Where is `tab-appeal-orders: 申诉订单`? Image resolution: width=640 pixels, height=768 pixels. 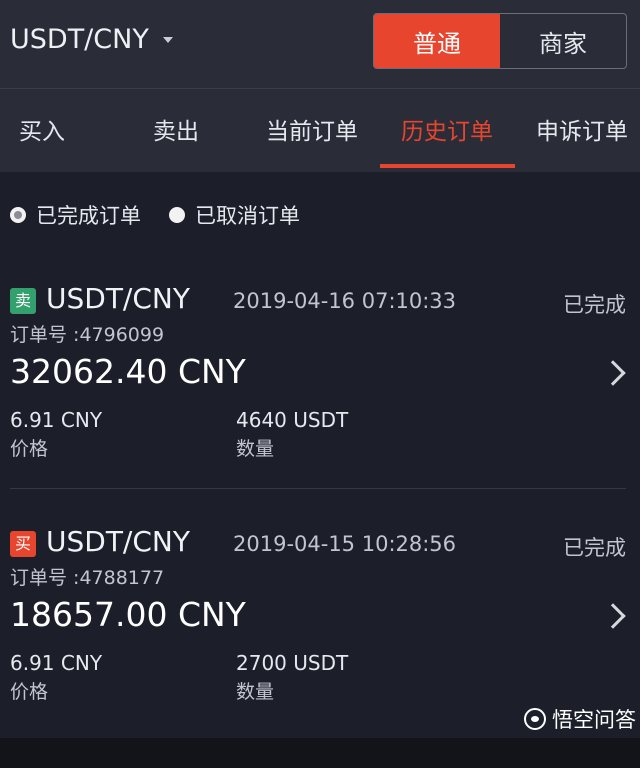
tab-appeal-orders: 申诉订单 is located at coordinates (582, 131).